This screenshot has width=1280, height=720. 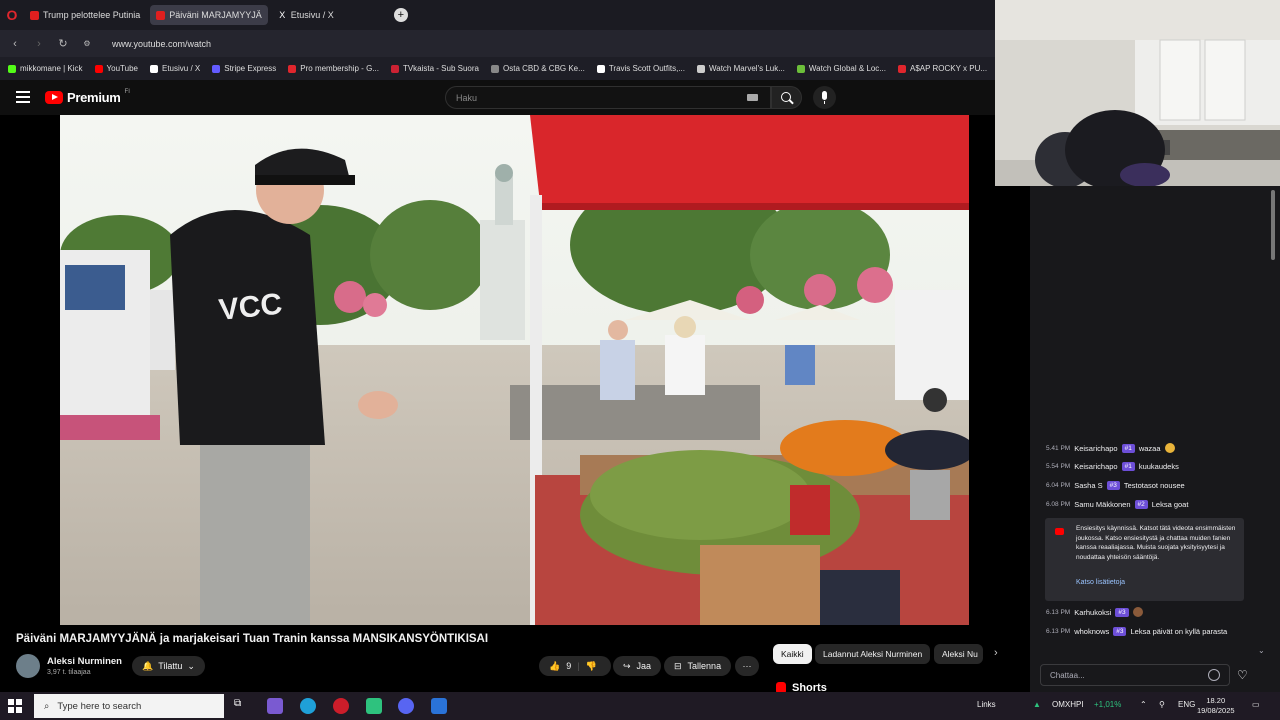 I want to click on chat-user: Karhukoksi, so click(x=1092, y=612).